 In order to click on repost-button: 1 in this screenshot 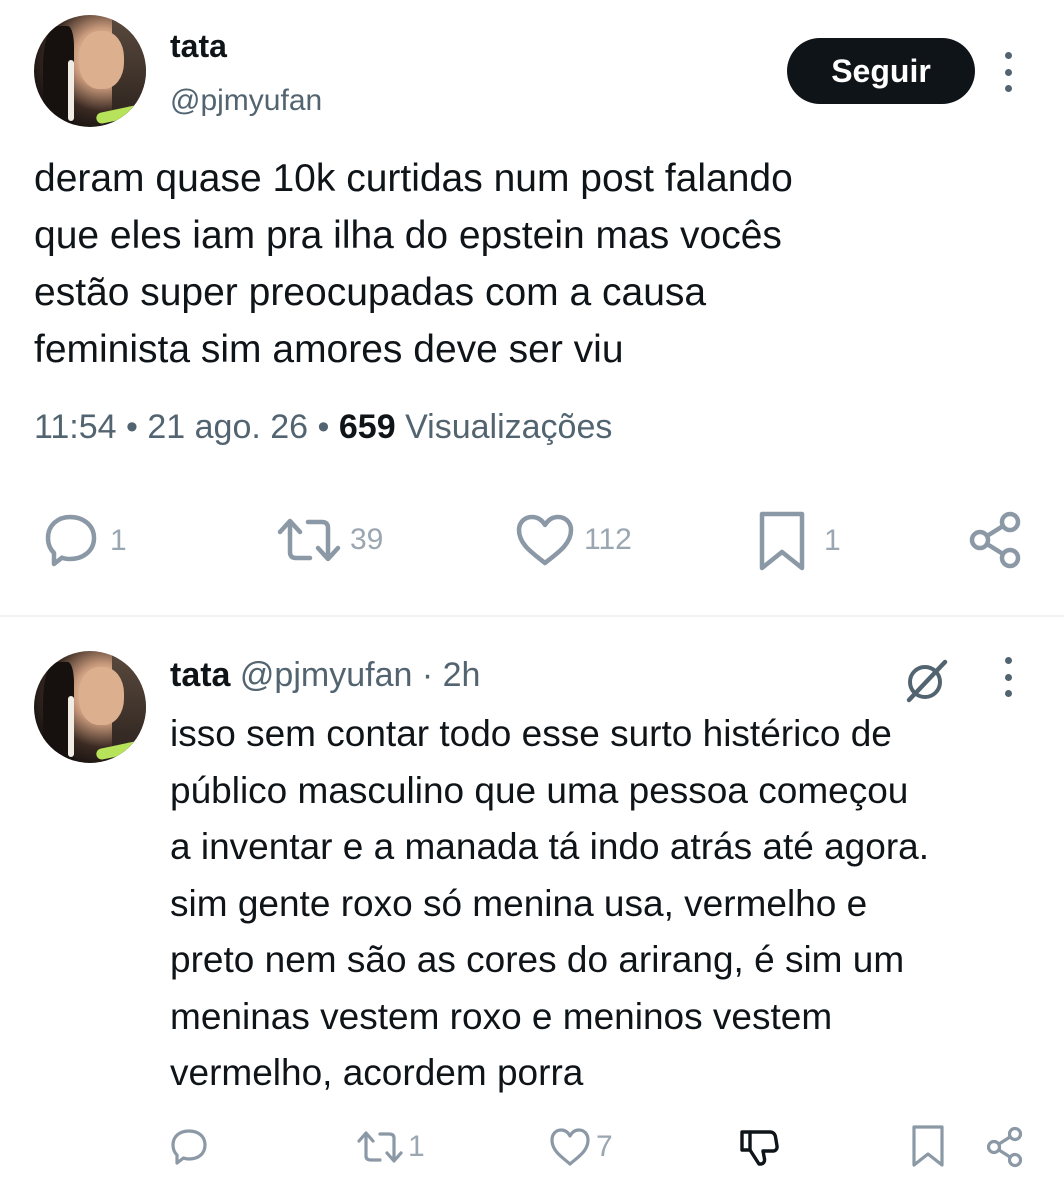, I will do `click(390, 1147)`.